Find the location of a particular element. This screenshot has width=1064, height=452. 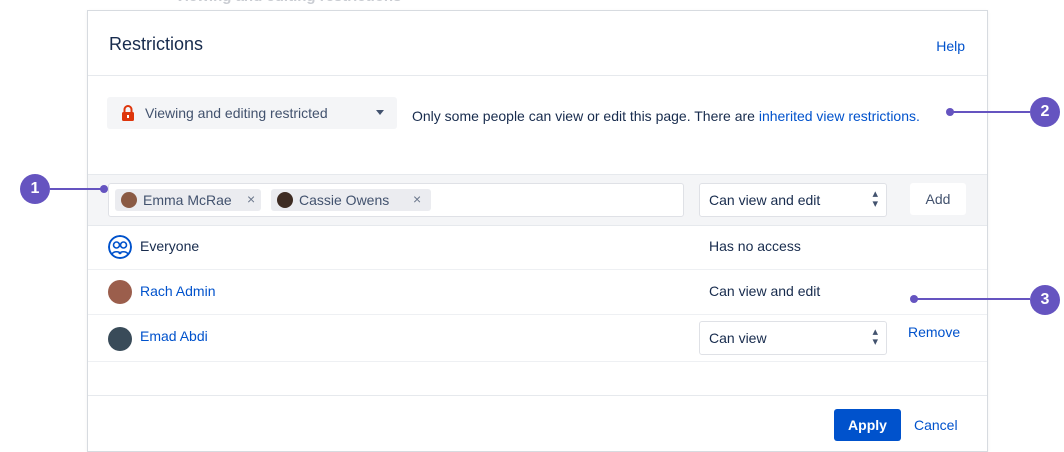

selected-permission: Can view and edit is located at coordinates (765, 200).